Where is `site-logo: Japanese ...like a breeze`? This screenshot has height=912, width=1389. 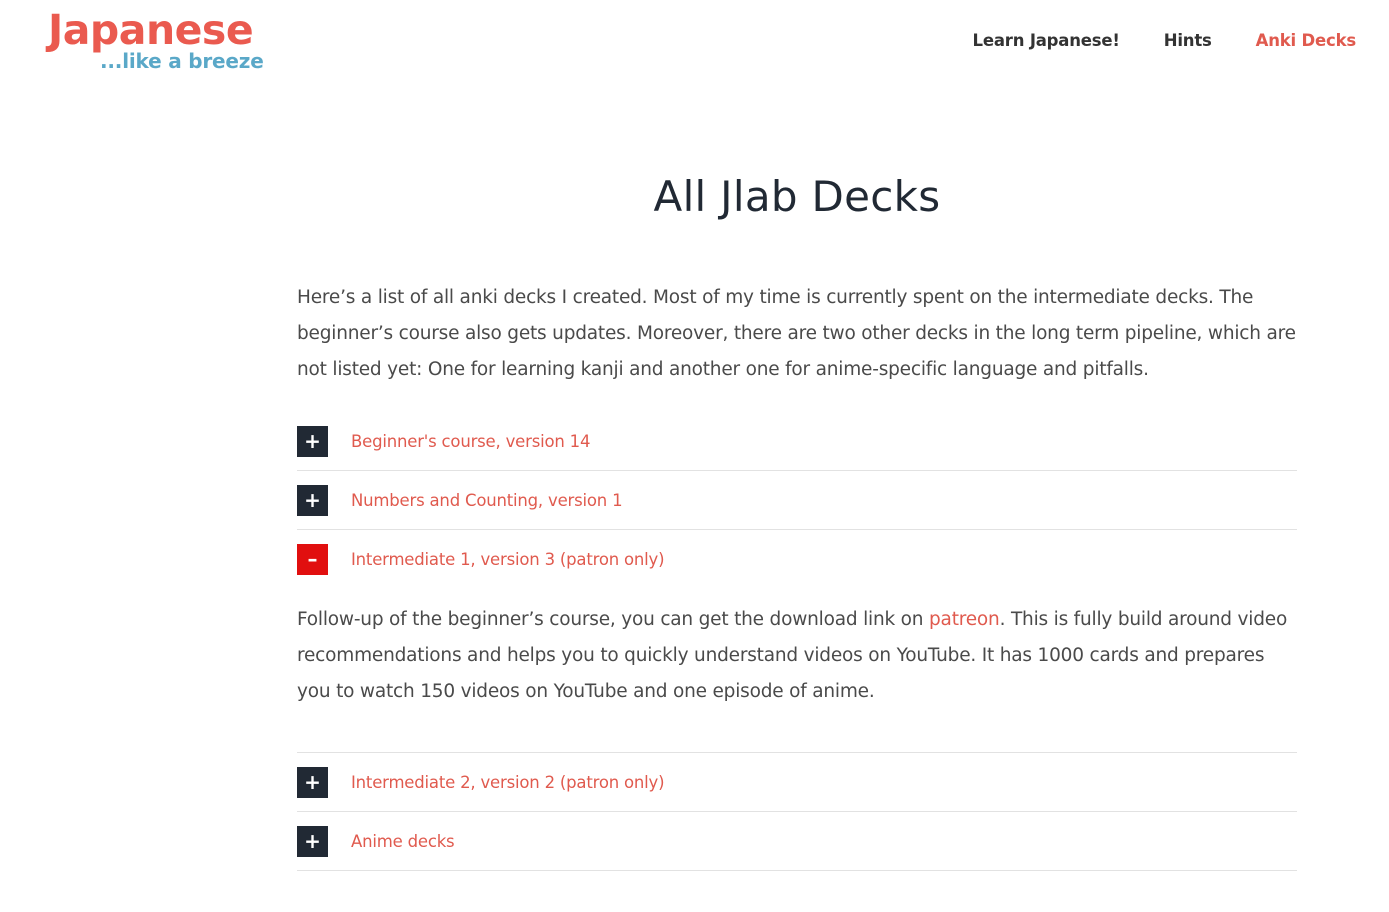 site-logo: Japanese ...like a breeze is located at coordinates (168, 41).